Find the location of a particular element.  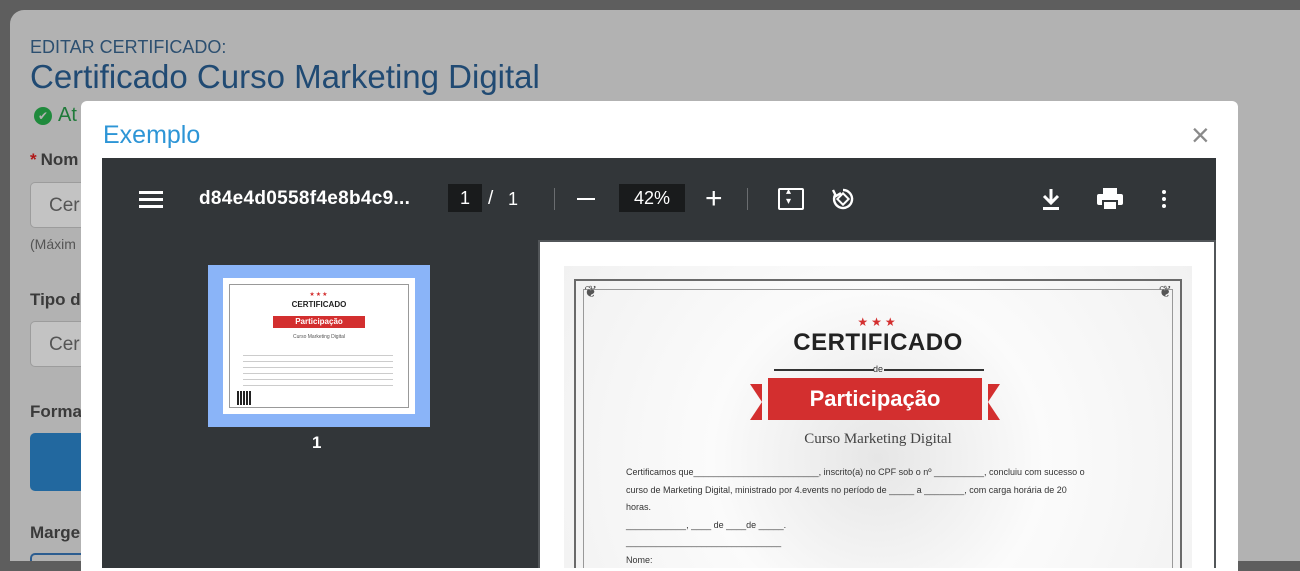

status-text: At is located at coordinates (67, 115).